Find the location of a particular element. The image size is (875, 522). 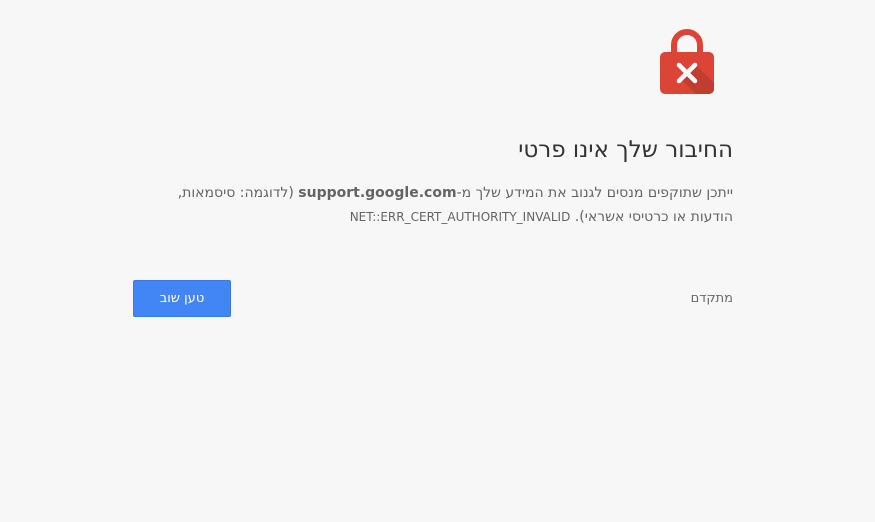

advanced-link: מתקדם is located at coordinates (712, 299).